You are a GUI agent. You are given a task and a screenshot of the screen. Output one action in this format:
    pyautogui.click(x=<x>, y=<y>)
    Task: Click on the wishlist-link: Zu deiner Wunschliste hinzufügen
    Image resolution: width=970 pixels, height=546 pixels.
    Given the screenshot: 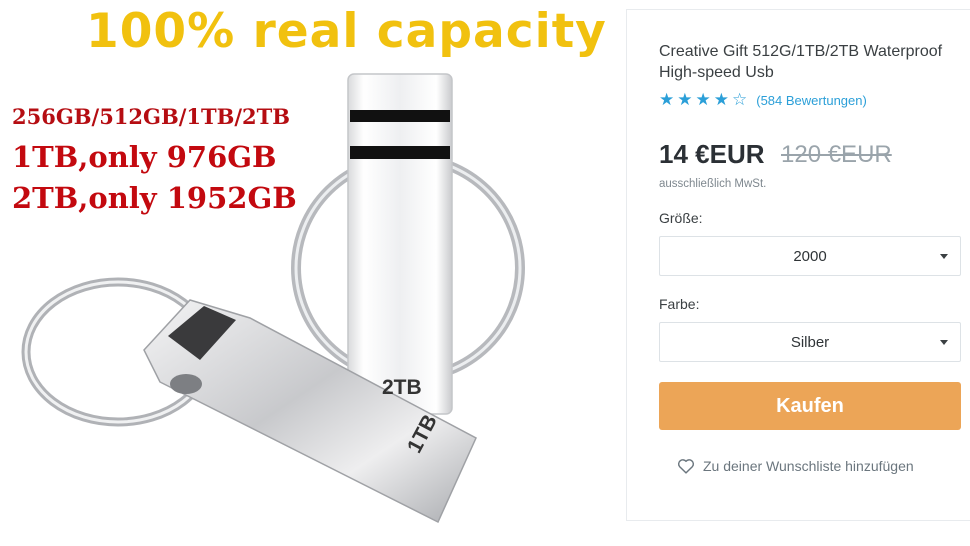 What is the action you would take?
    pyautogui.click(x=795, y=466)
    